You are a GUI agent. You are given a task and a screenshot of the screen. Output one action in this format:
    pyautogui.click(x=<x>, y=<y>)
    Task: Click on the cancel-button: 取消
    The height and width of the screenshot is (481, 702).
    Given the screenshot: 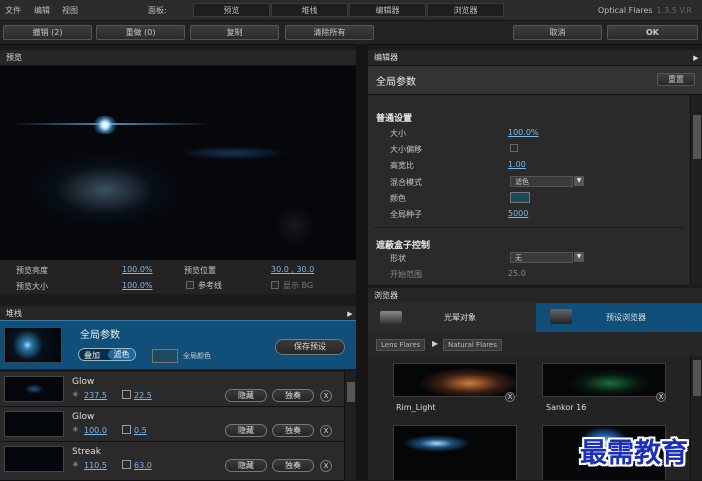 What is the action you would take?
    pyautogui.click(x=557, y=32)
    